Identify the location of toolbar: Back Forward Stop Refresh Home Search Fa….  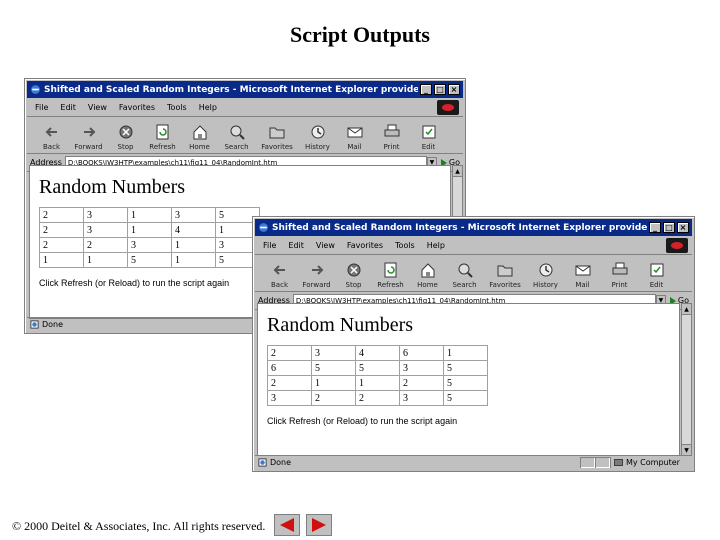
(473, 273).